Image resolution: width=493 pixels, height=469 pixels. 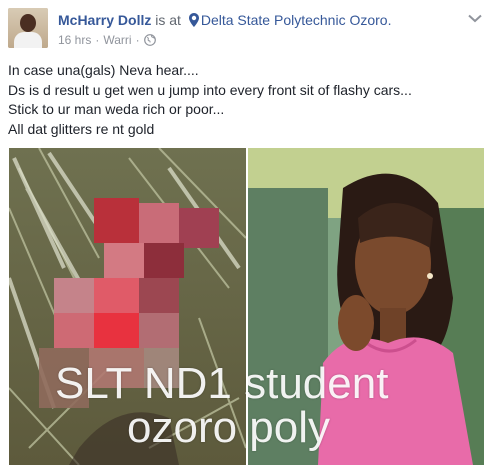 I want to click on caption-line-2-left: ozoro poly, so click(x=186, y=428).